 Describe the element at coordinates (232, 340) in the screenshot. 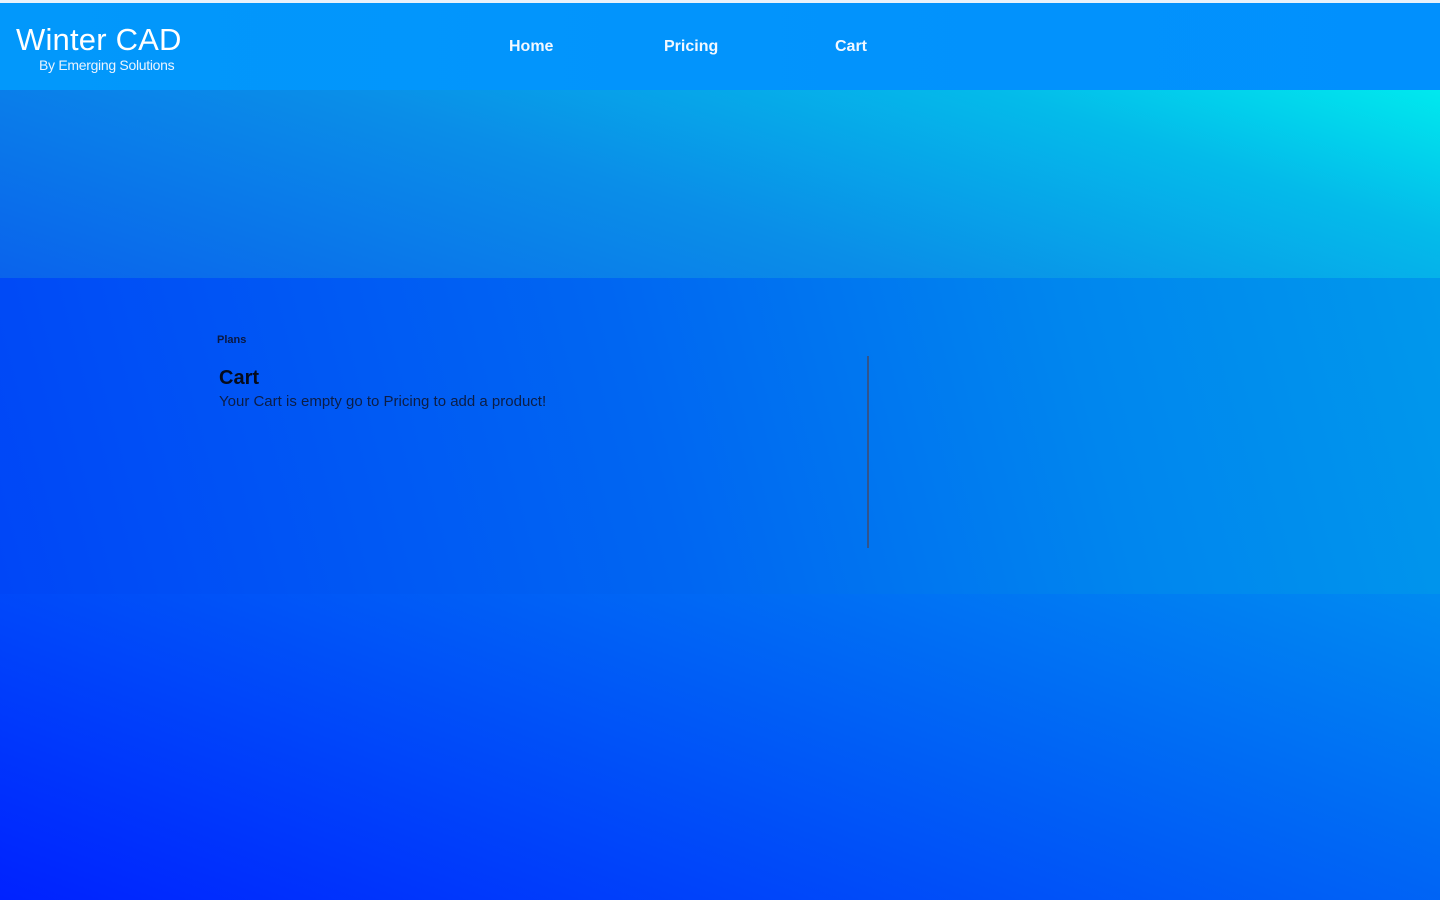

I see `breadcrumb-plans: Plans` at that location.